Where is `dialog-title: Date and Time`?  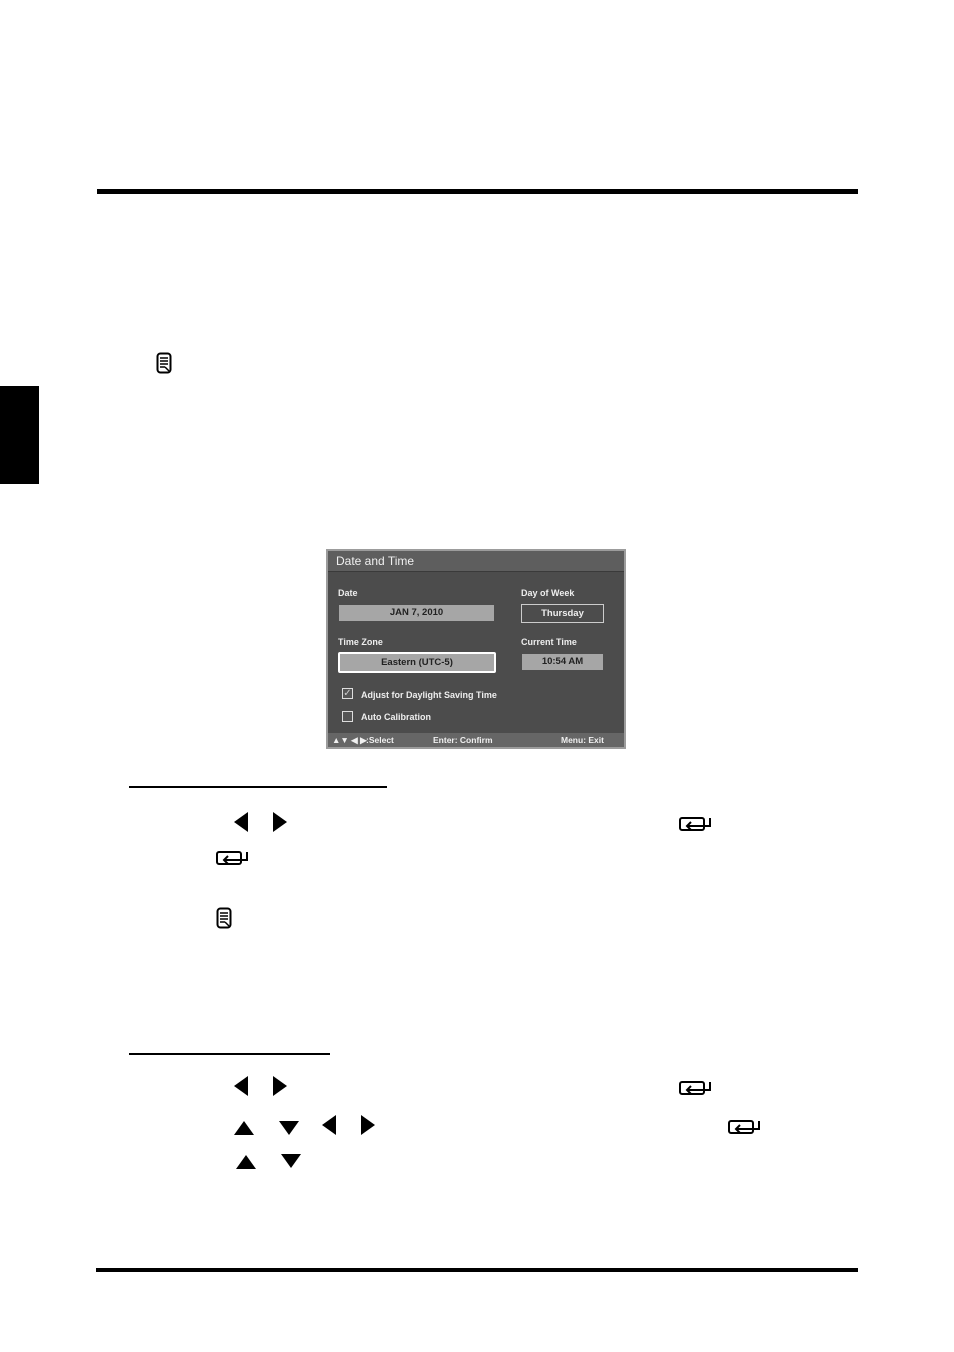
dialog-title: Date and Time is located at coordinates (476, 561).